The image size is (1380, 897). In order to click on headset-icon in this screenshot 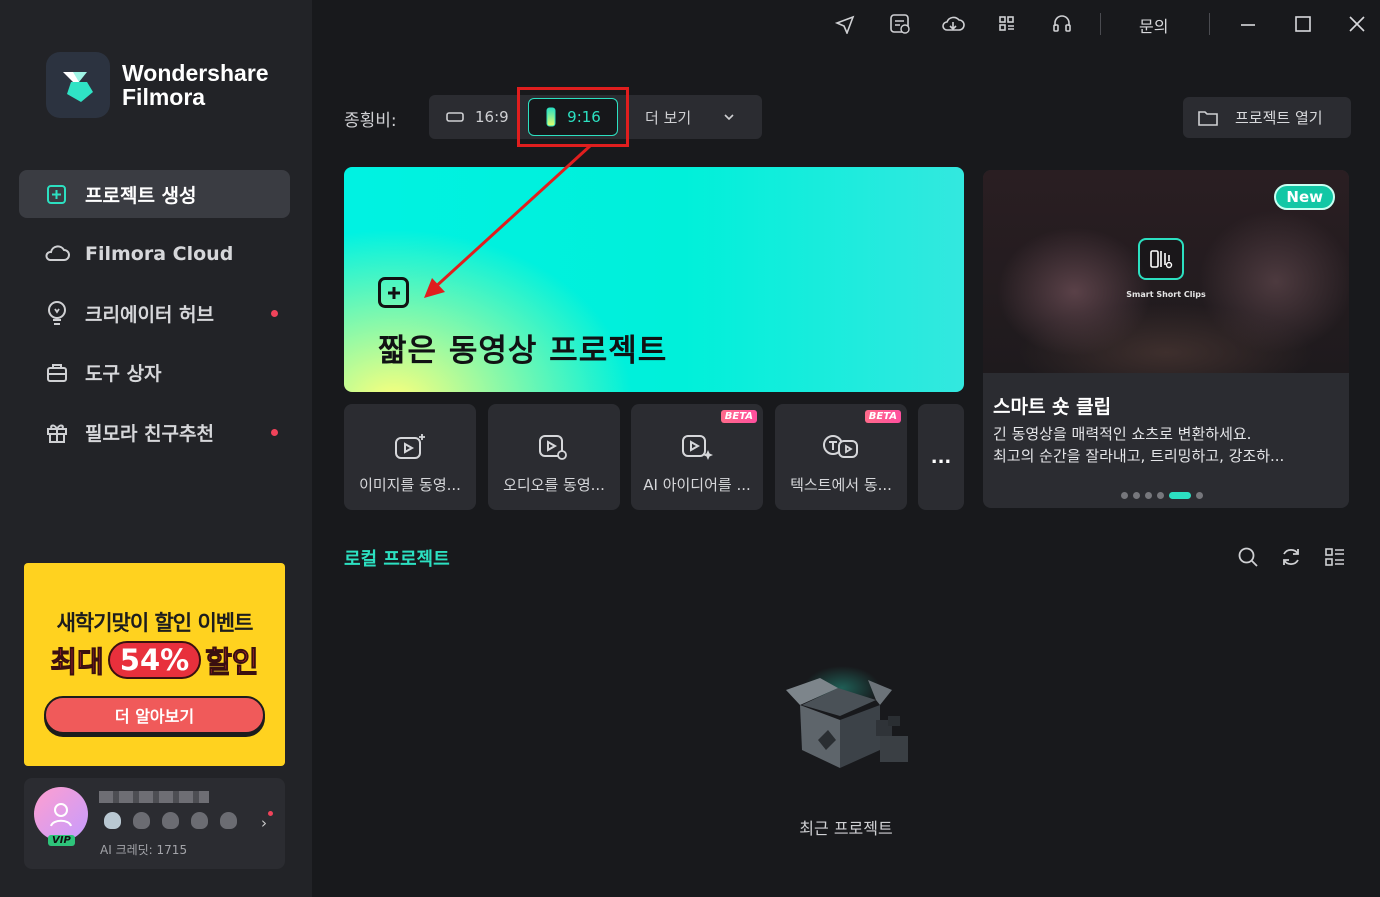, I will do `click(1062, 24)`.